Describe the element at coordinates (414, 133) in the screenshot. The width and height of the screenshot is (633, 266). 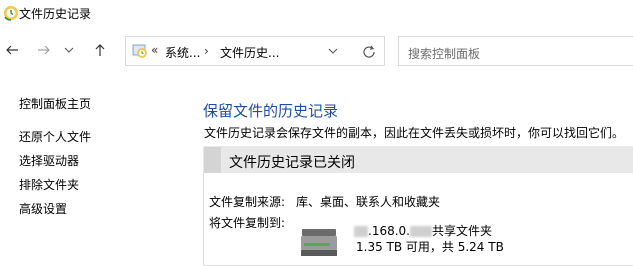
I see `page-description: 文件历史记录会保存文件的副本，因此在文件丢失或损坏时，你可以找回它们。` at that location.